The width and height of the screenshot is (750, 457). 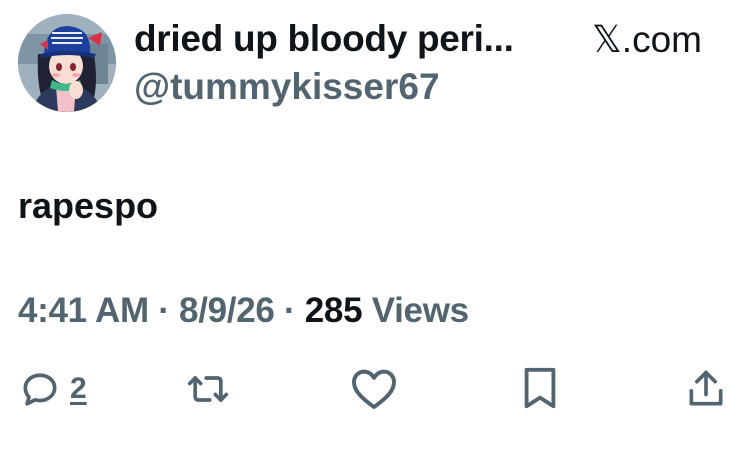 I want to click on reply-icon, so click(x=40, y=389).